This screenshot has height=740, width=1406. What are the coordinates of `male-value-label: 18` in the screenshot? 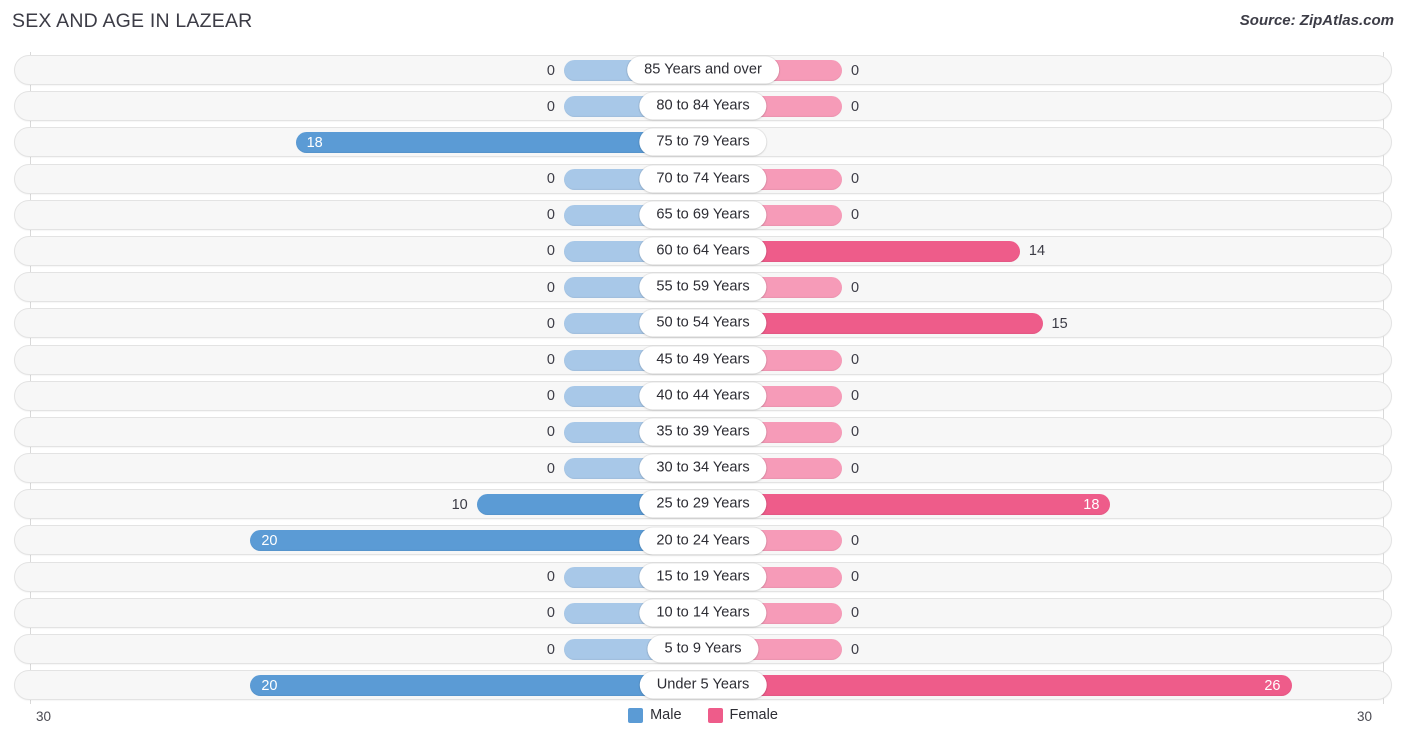 It's located at (314, 142).